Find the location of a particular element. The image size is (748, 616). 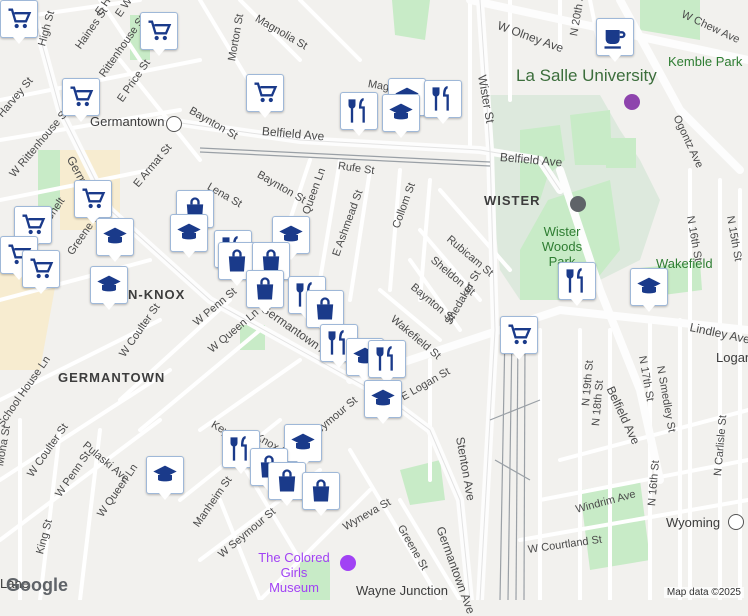

museum-icon is located at coordinates (348, 563).